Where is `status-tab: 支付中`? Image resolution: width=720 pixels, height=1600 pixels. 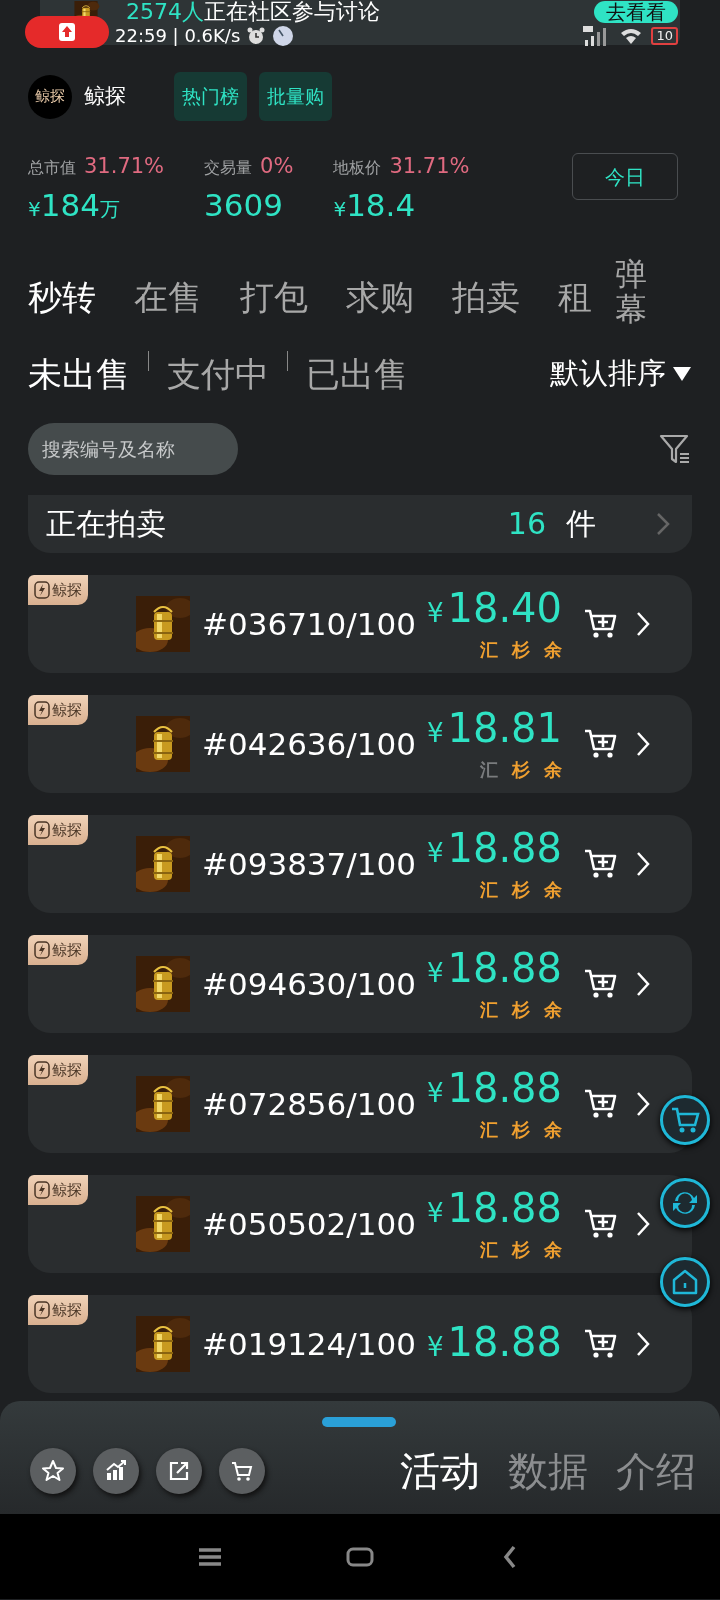 status-tab: 支付中 is located at coordinates (218, 374).